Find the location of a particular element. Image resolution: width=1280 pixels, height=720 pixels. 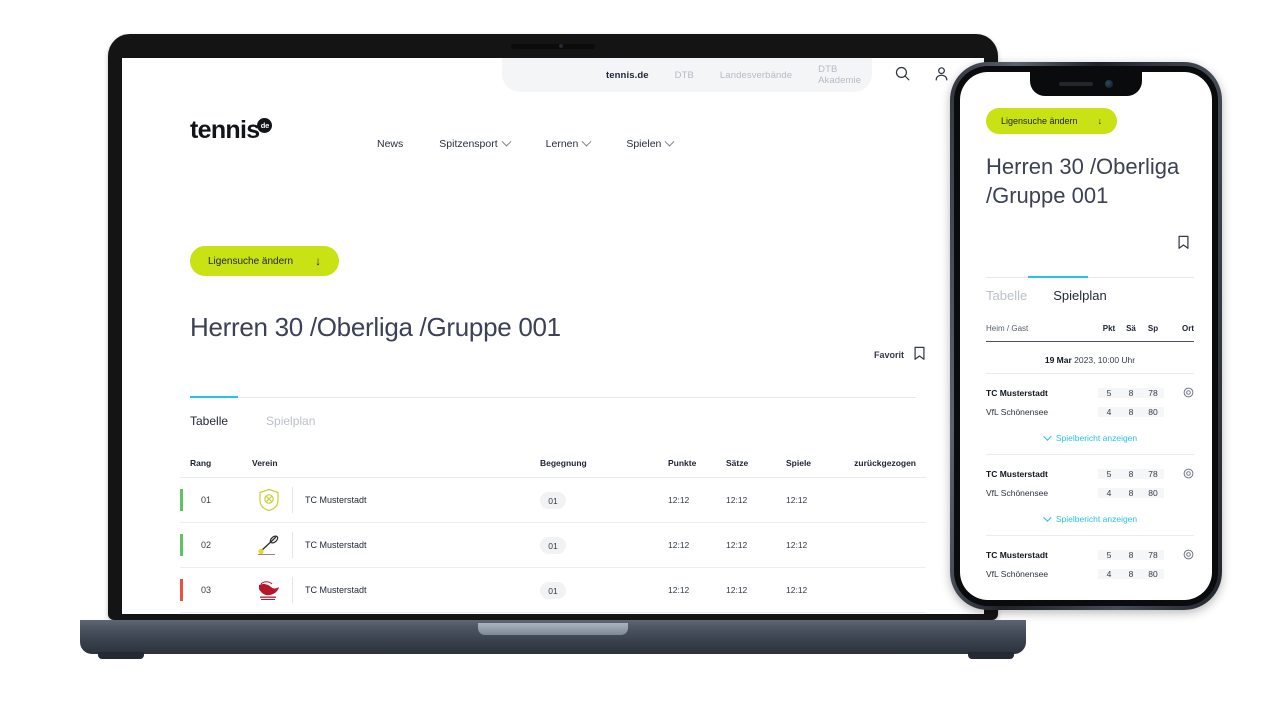

shield-crest-icon is located at coordinates (269, 500).